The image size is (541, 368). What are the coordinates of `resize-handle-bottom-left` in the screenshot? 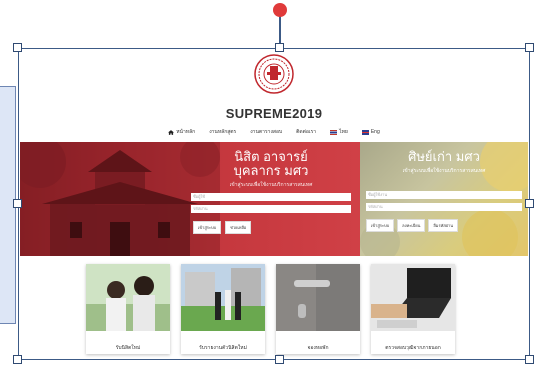 It's located at (17, 359).